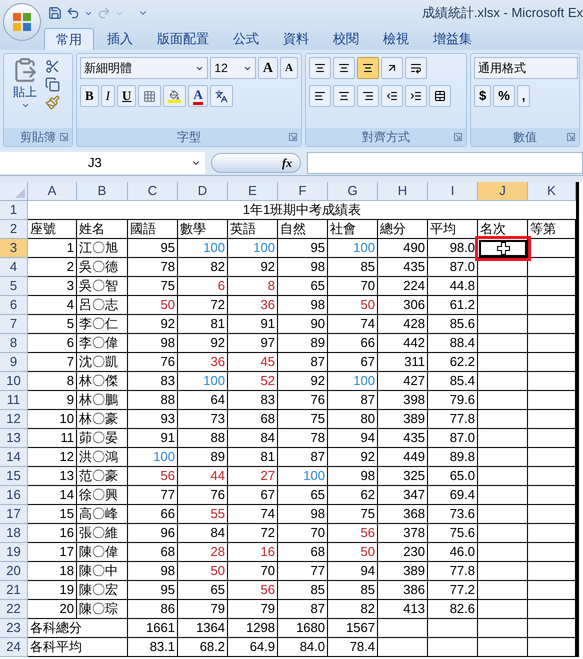  I want to click on row-header: 4, so click(14, 267).